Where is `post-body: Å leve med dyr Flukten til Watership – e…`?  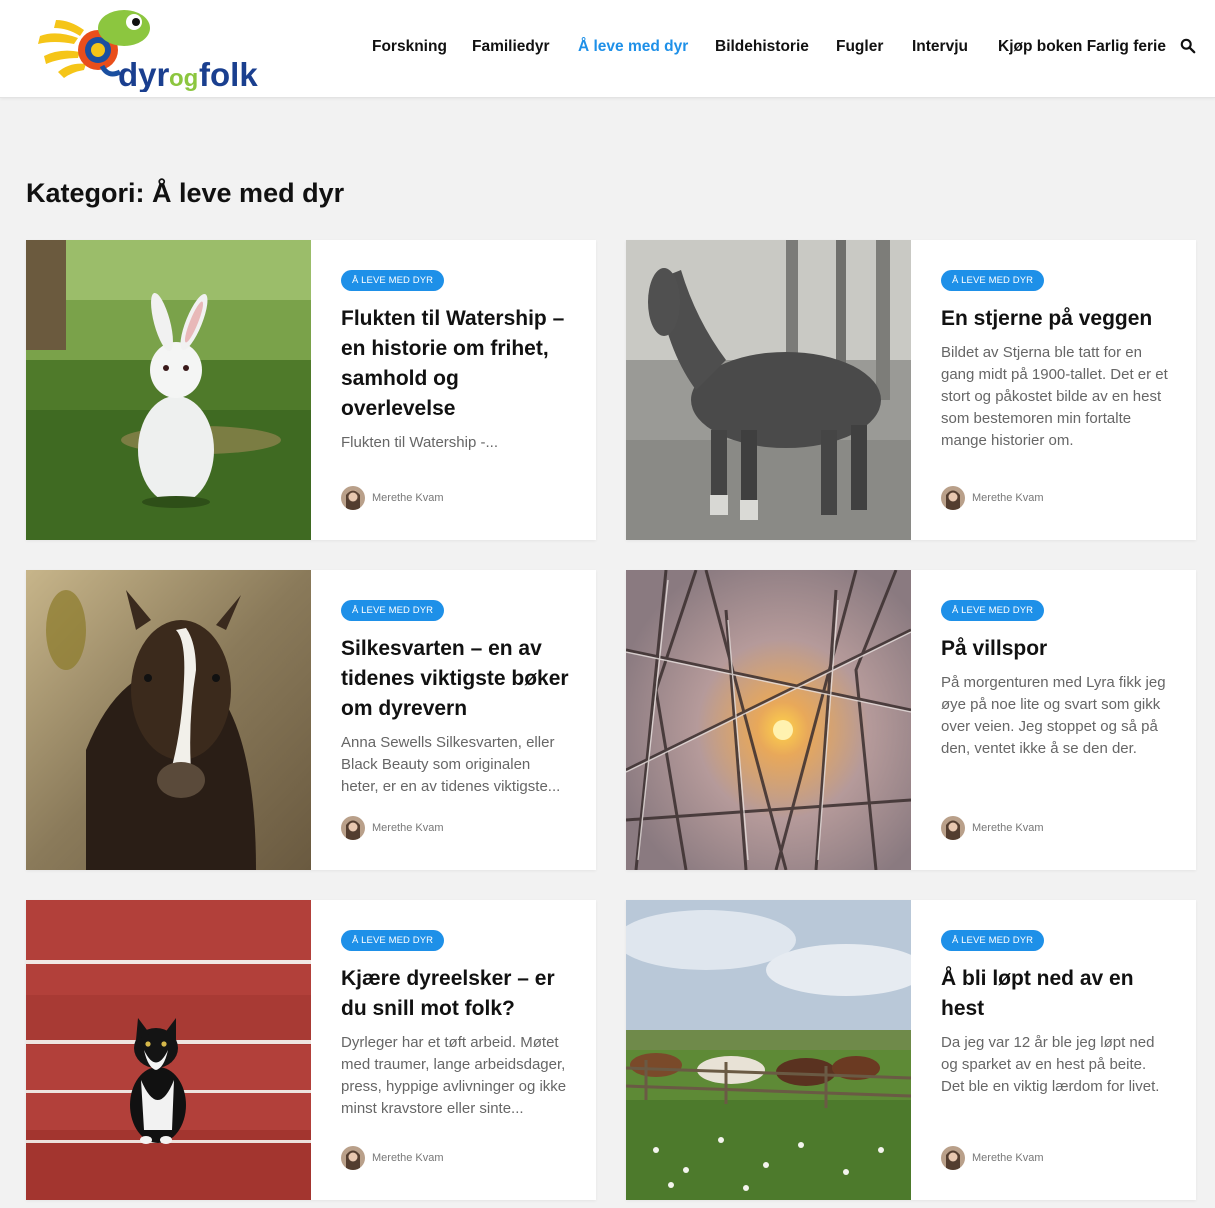 post-body: Å leve med dyr Flukten til Watership – e… is located at coordinates (456, 395).